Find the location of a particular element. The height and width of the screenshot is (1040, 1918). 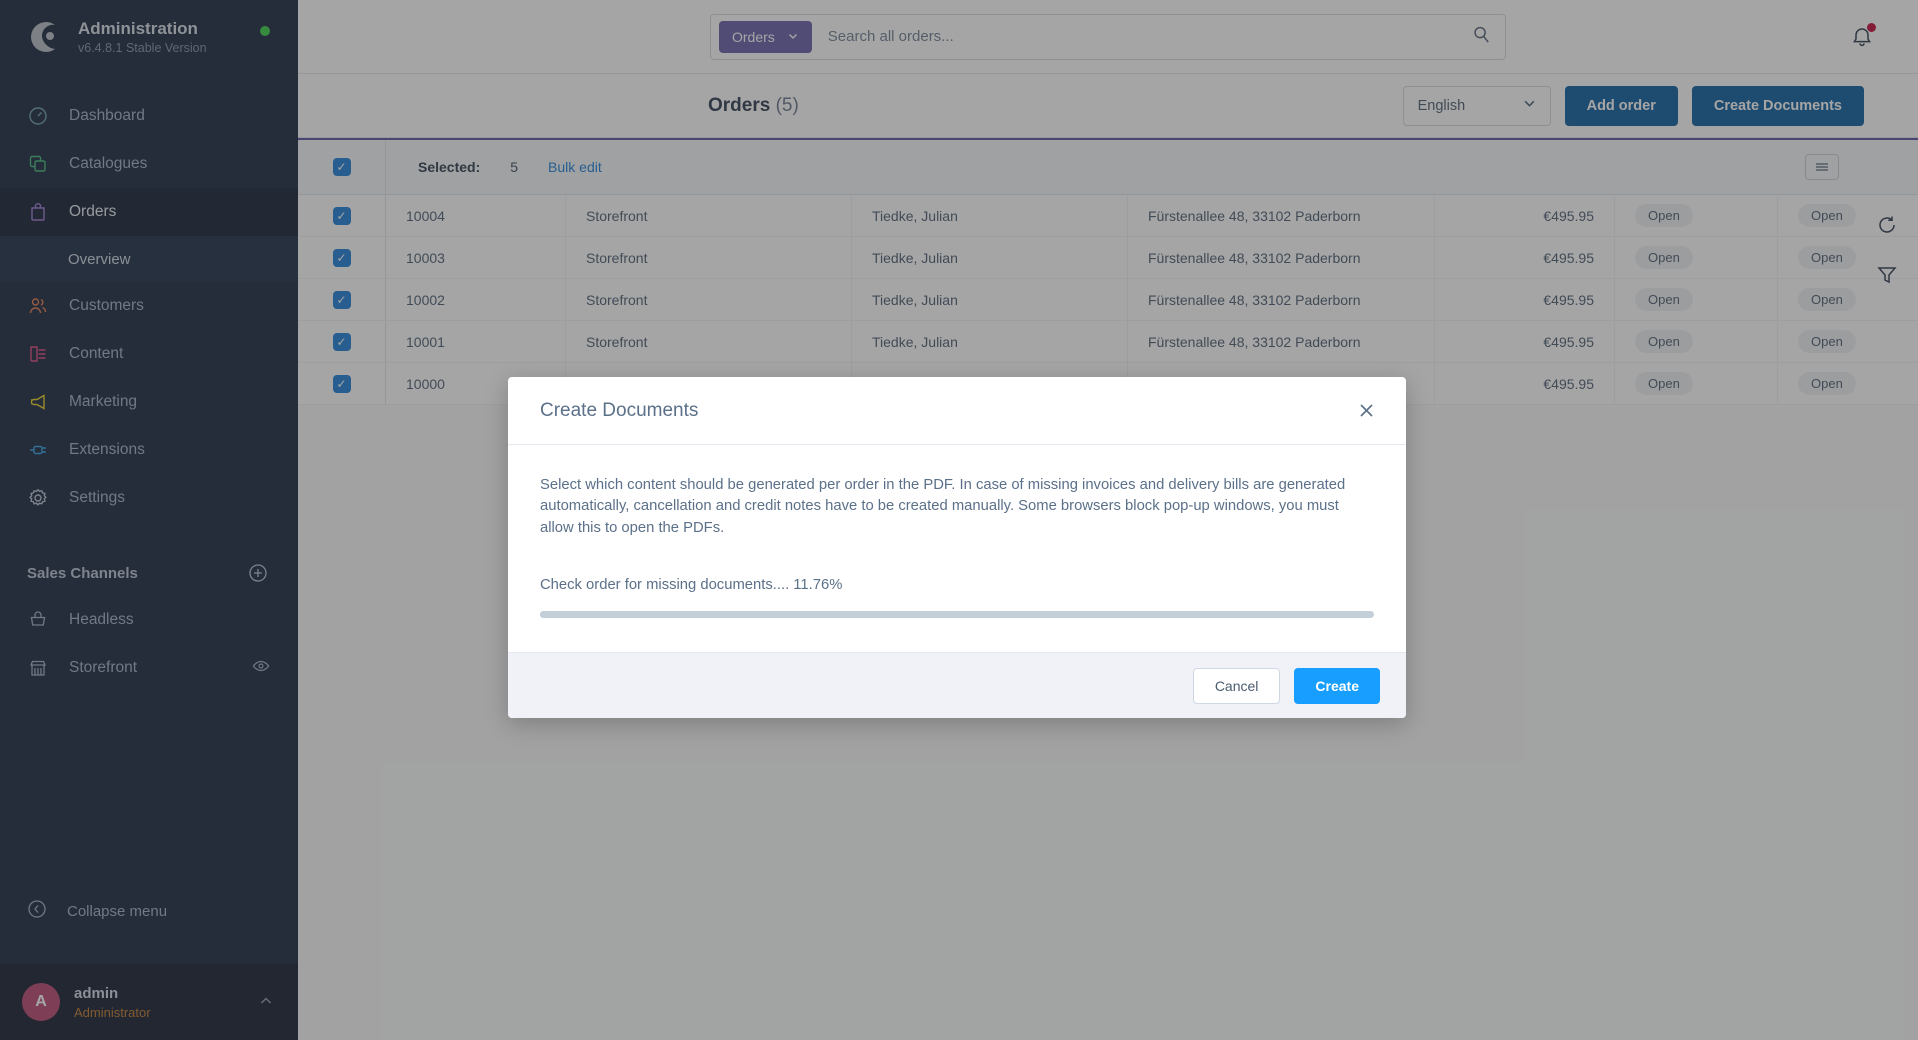

modal-header: Create Documents is located at coordinates (957, 411).